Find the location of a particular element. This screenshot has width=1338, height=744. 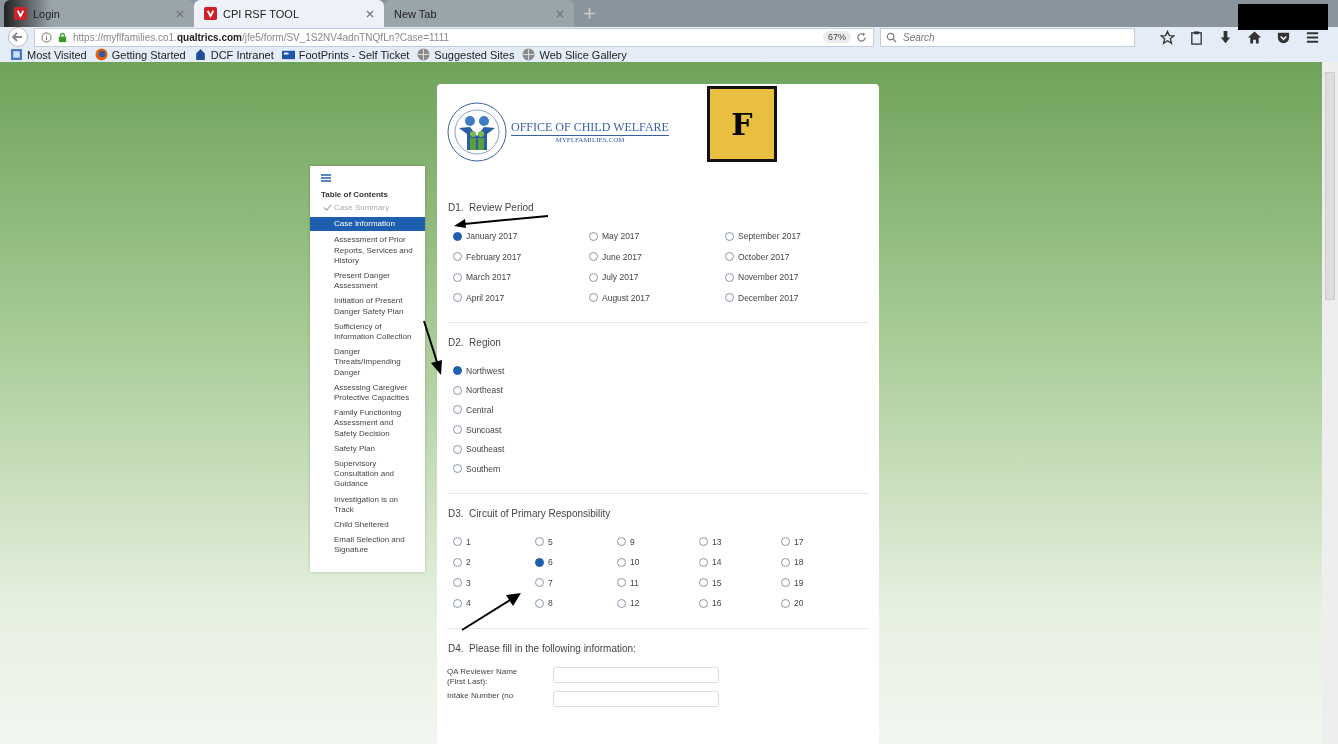

radio-option: Northeast is located at coordinates (478, 390).